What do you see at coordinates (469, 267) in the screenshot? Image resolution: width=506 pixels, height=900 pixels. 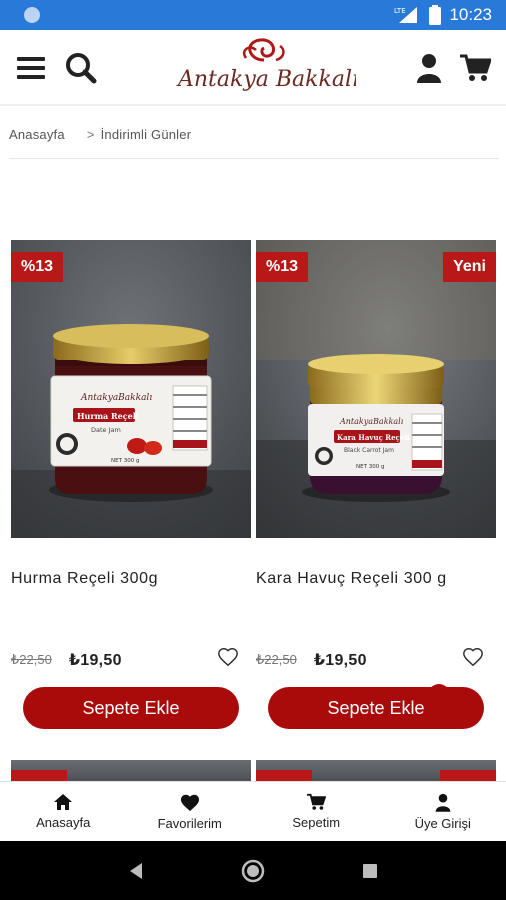 I see `new-badge: Yeni` at bounding box center [469, 267].